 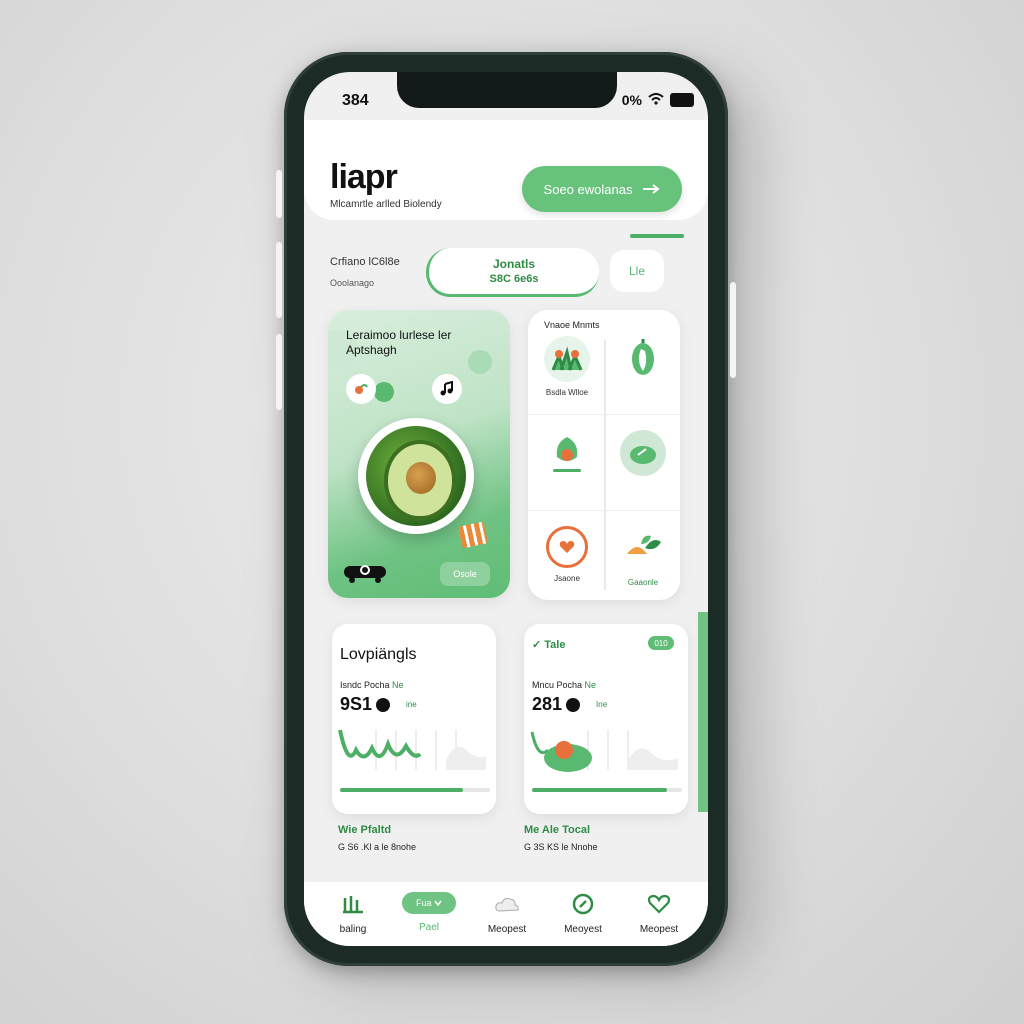 What do you see at coordinates (567, 453) in the screenshot?
I see `fruit-icon` at bounding box center [567, 453].